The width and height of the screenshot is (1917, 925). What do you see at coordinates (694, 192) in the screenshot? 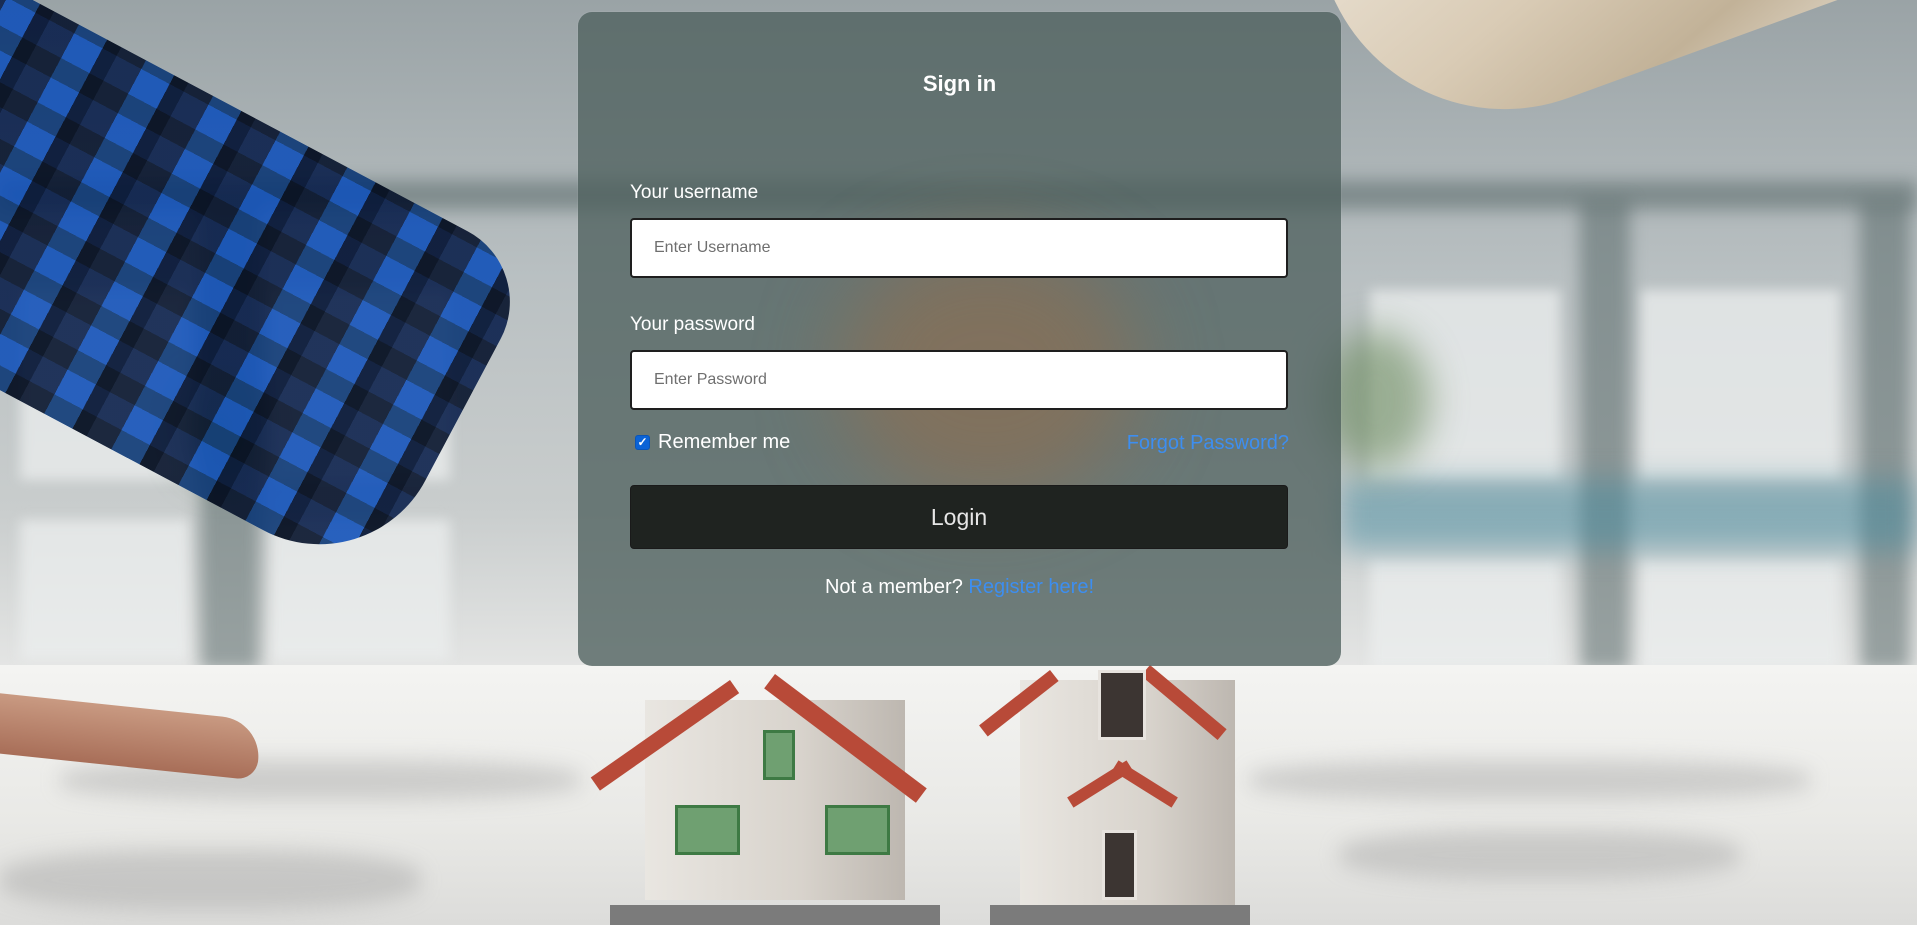
I see `username-label: Your username` at bounding box center [694, 192].